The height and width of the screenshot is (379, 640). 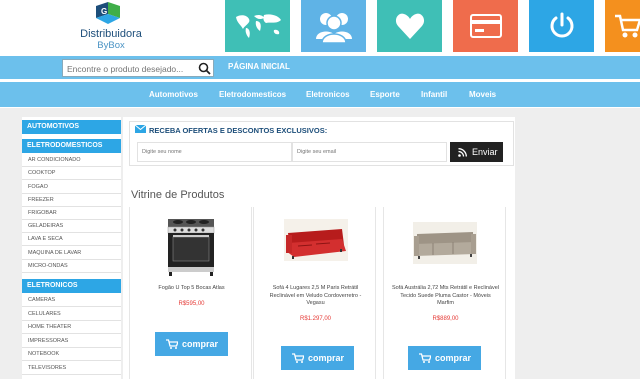 I want to click on logo: G Distribuidora ByBox, so click(x=111, y=27).